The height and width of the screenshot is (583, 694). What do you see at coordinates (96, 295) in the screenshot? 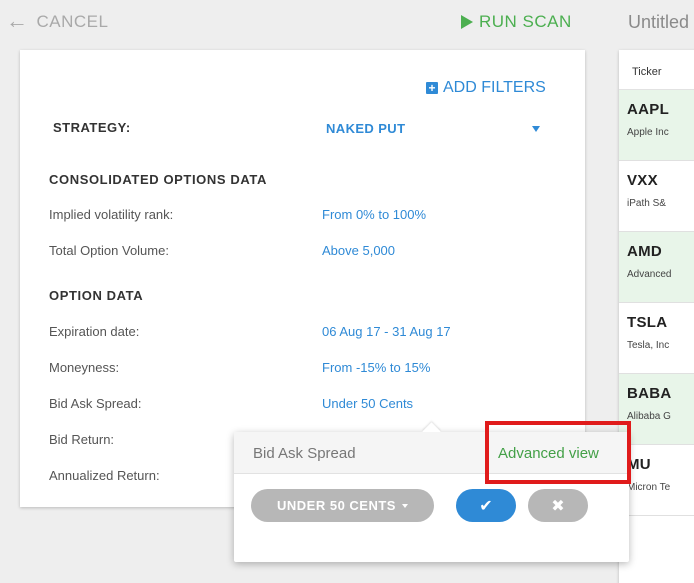
I see `section-option-data: OPTION DATA` at bounding box center [96, 295].